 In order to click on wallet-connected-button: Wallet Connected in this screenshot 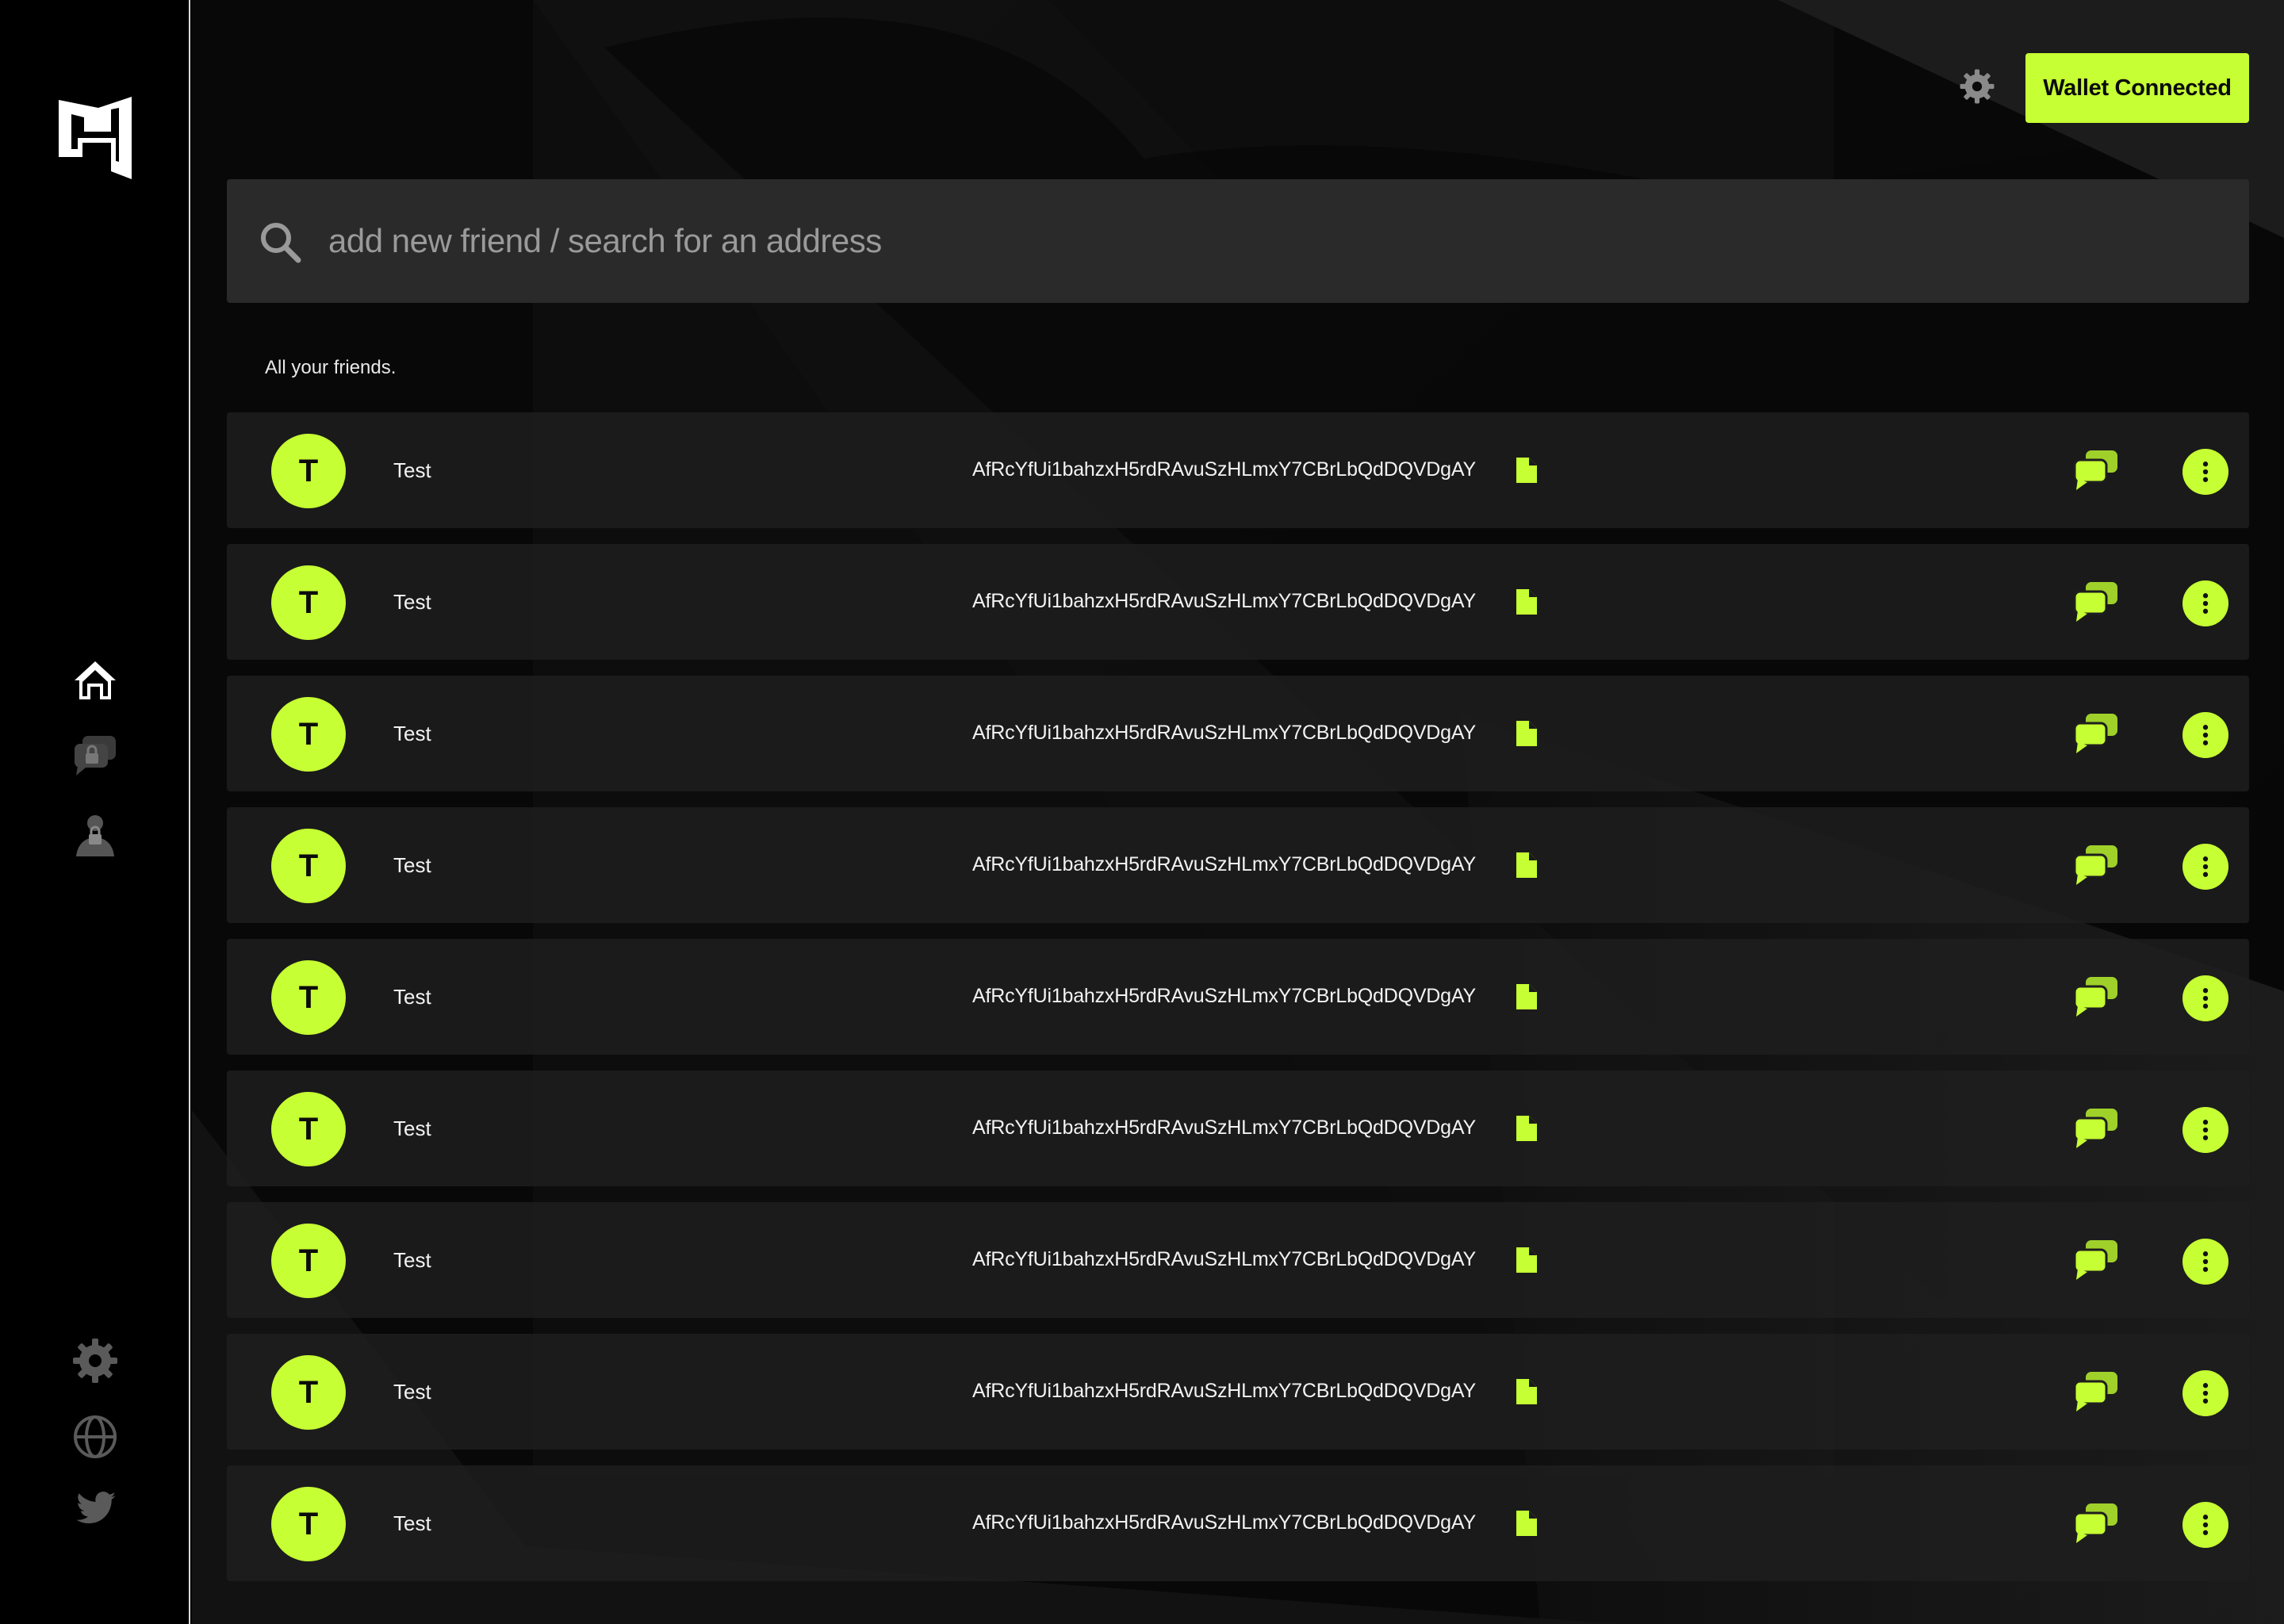, I will do `click(2137, 88)`.